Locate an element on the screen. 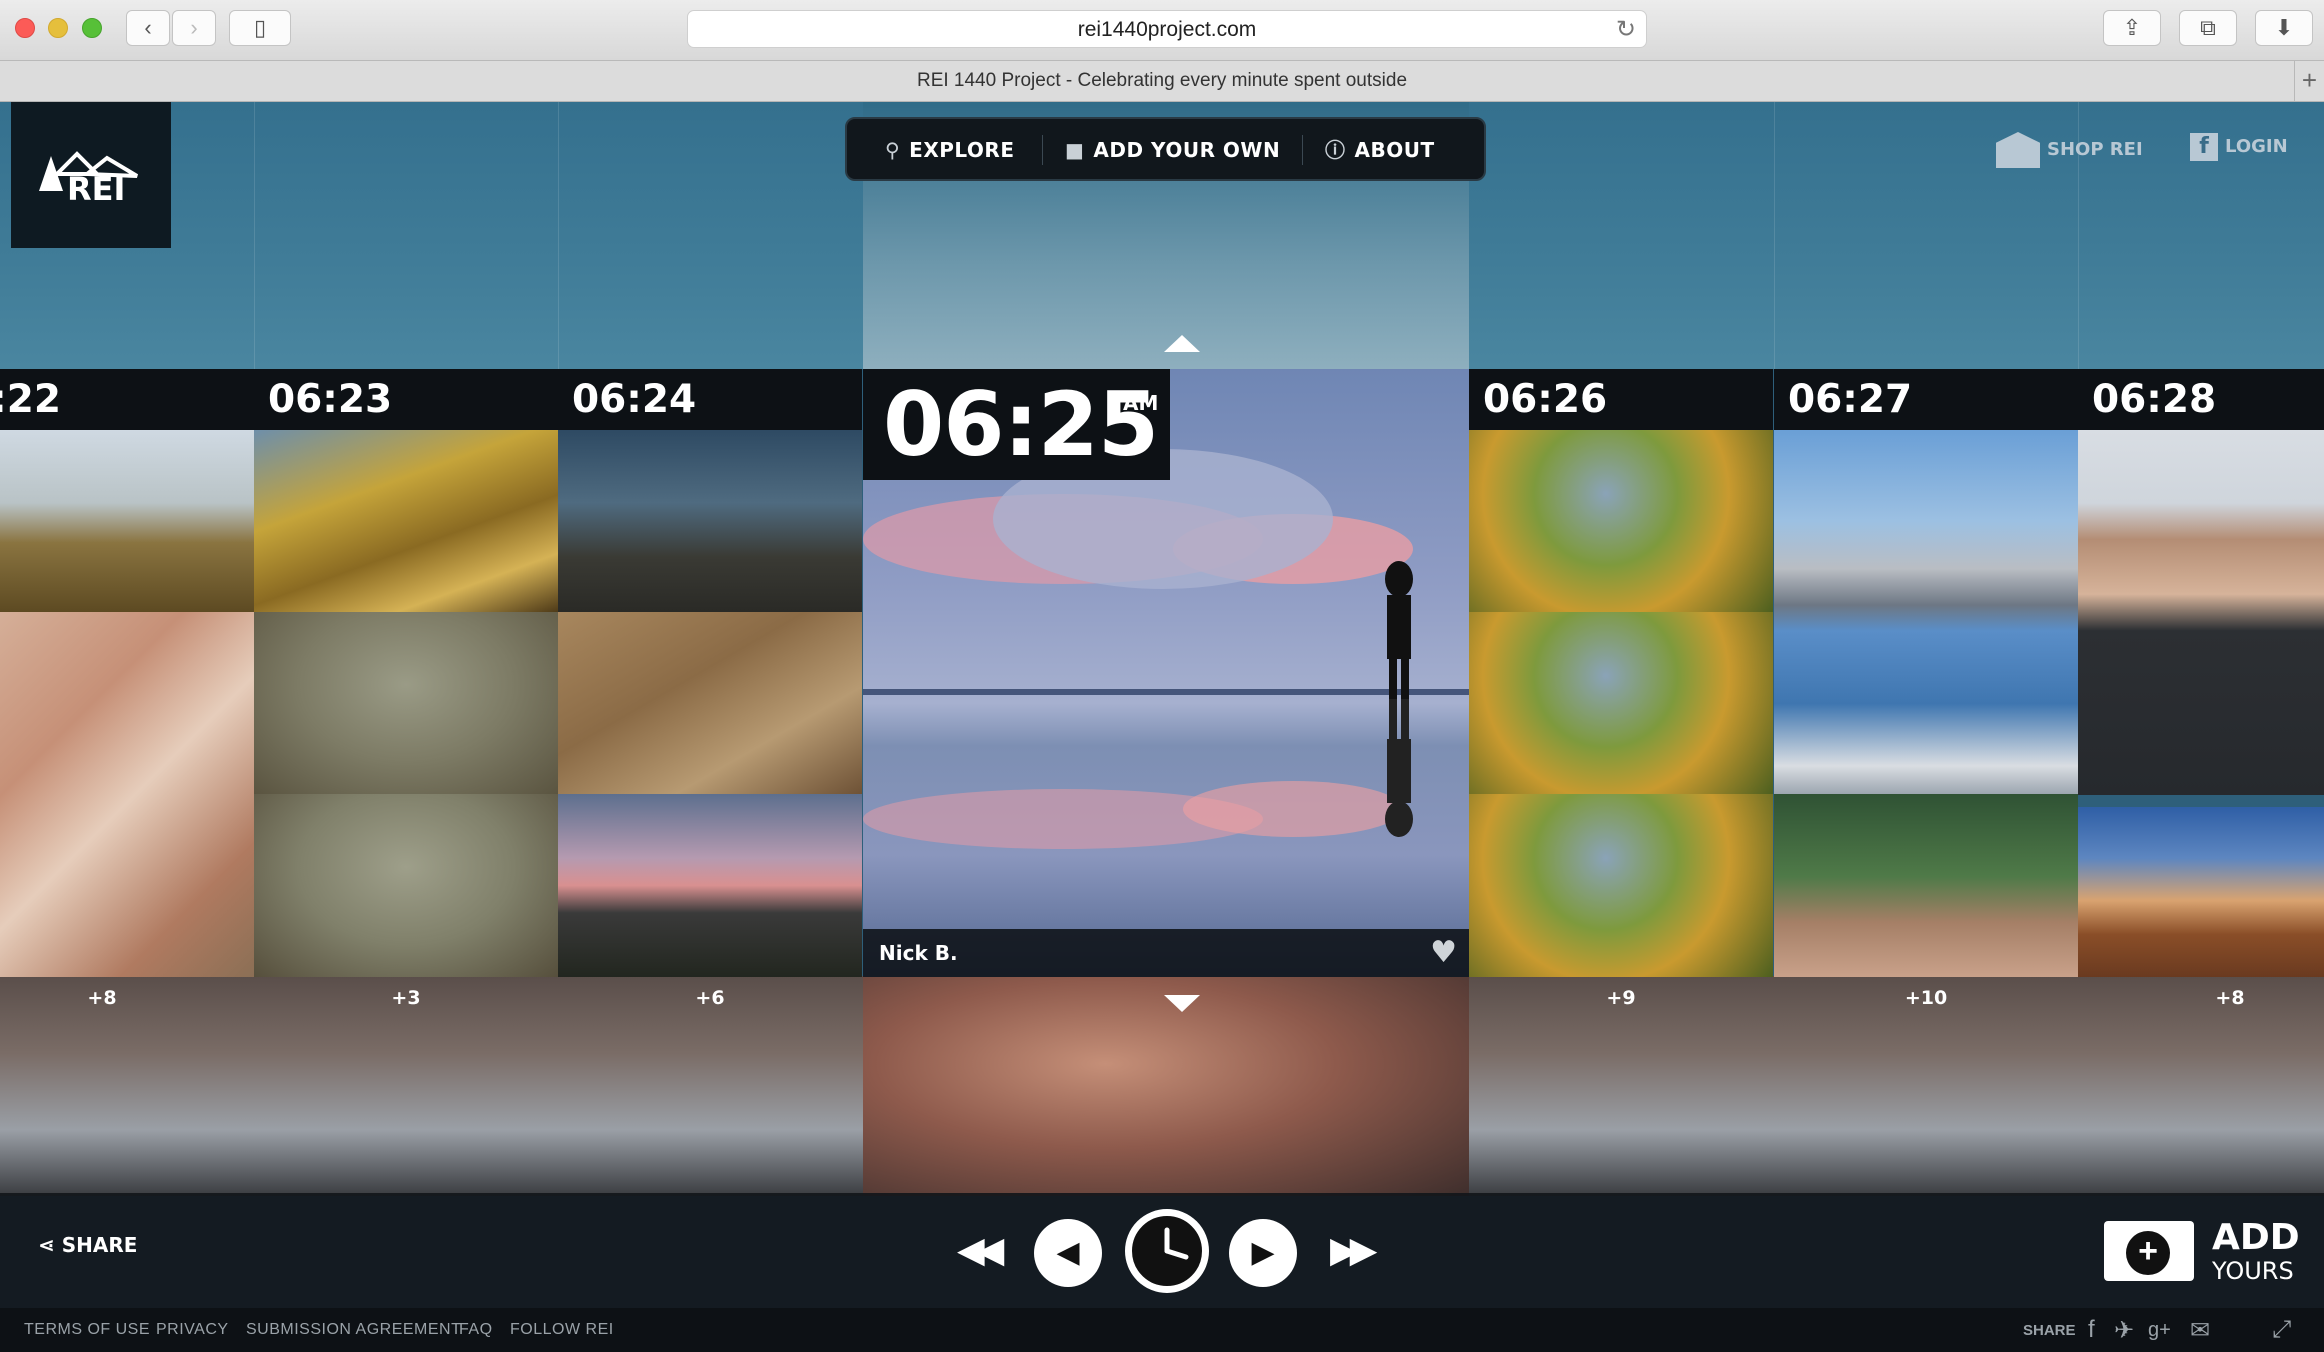 The image size is (2324, 1352). more-photos-count: +6 is located at coordinates (710, 998).